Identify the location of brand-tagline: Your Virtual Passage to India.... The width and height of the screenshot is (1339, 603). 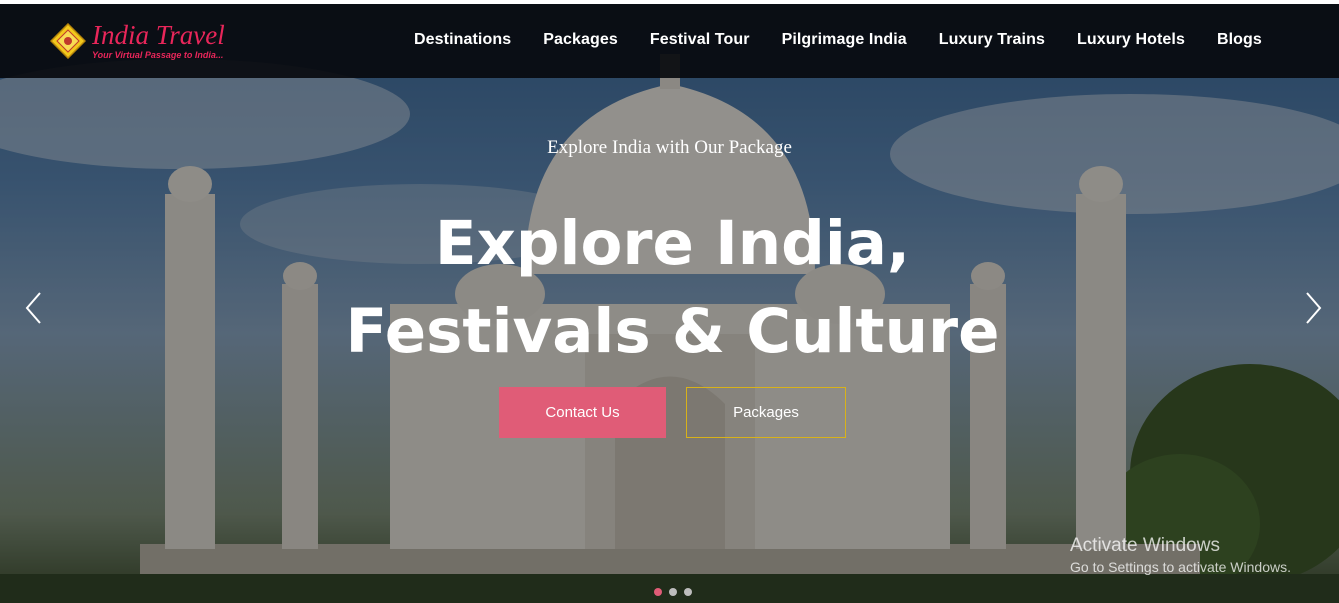
(158, 55).